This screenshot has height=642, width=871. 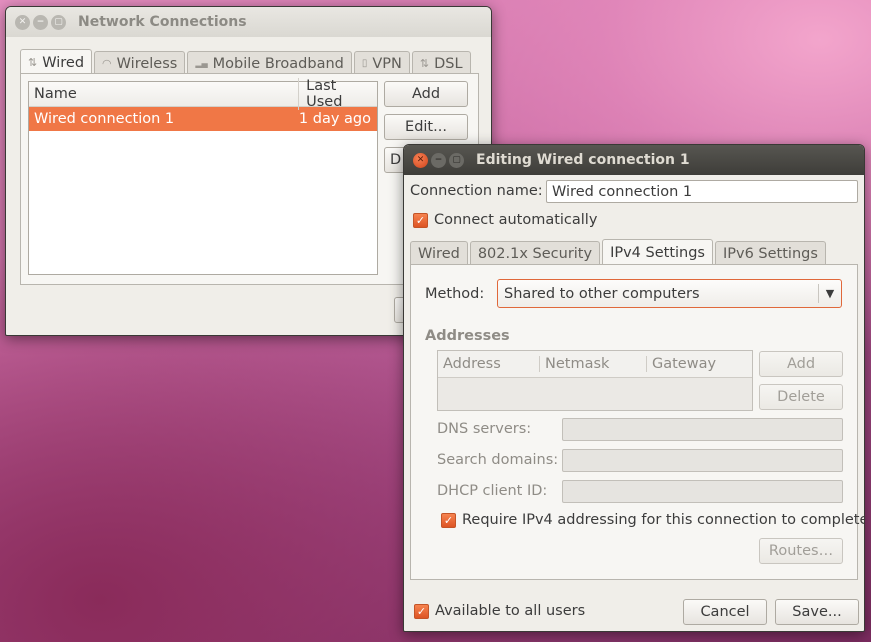 I want to click on tab-label: VPN, so click(x=387, y=63).